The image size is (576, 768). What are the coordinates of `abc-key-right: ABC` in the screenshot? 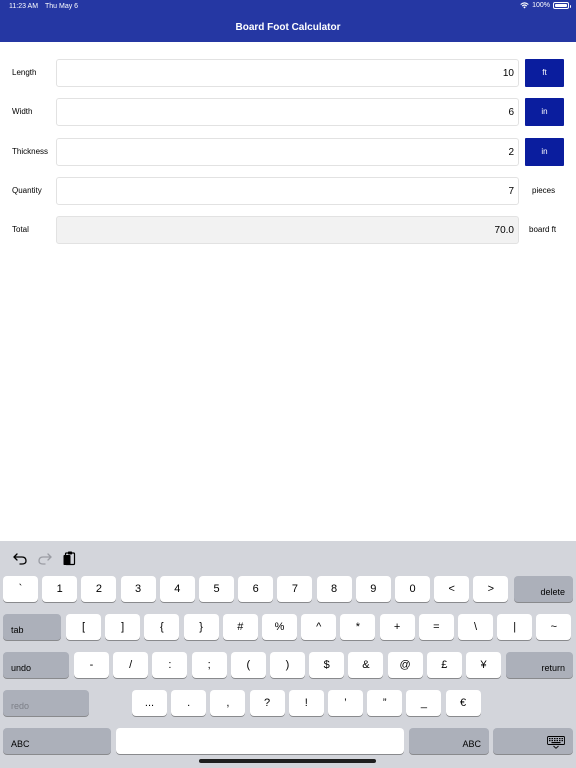 It's located at (449, 741).